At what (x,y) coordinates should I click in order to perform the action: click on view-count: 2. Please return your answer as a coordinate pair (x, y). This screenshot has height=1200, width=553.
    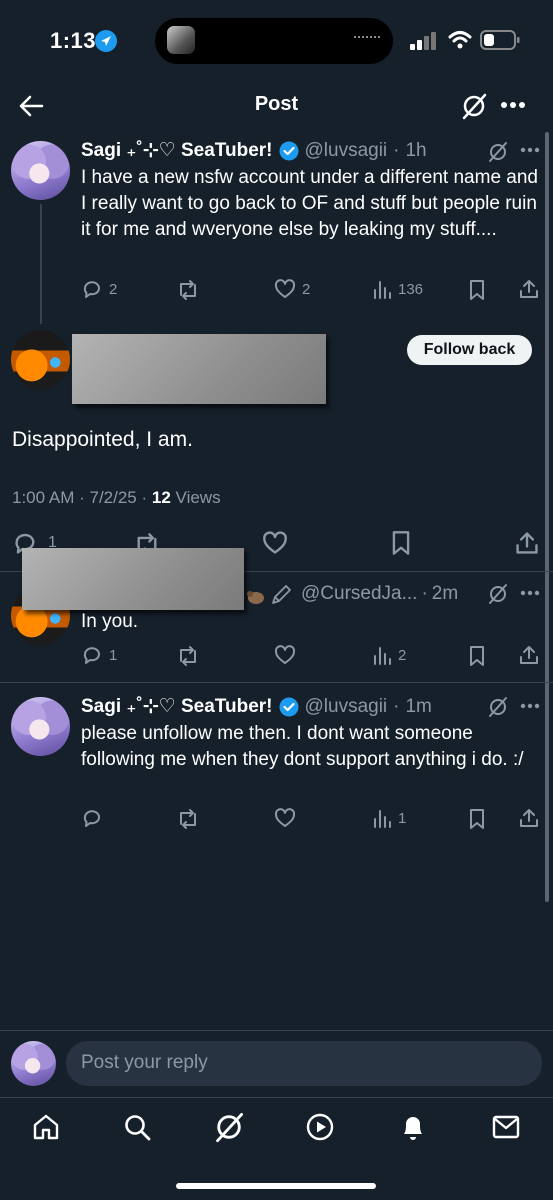
    Looking at the image, I should click on (402, 655).